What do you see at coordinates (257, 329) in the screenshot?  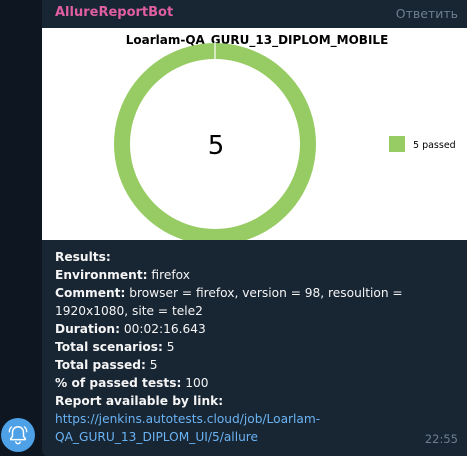 I see `duration-line: Duration: 00:02:16.643` at bounding box center [257, 329].